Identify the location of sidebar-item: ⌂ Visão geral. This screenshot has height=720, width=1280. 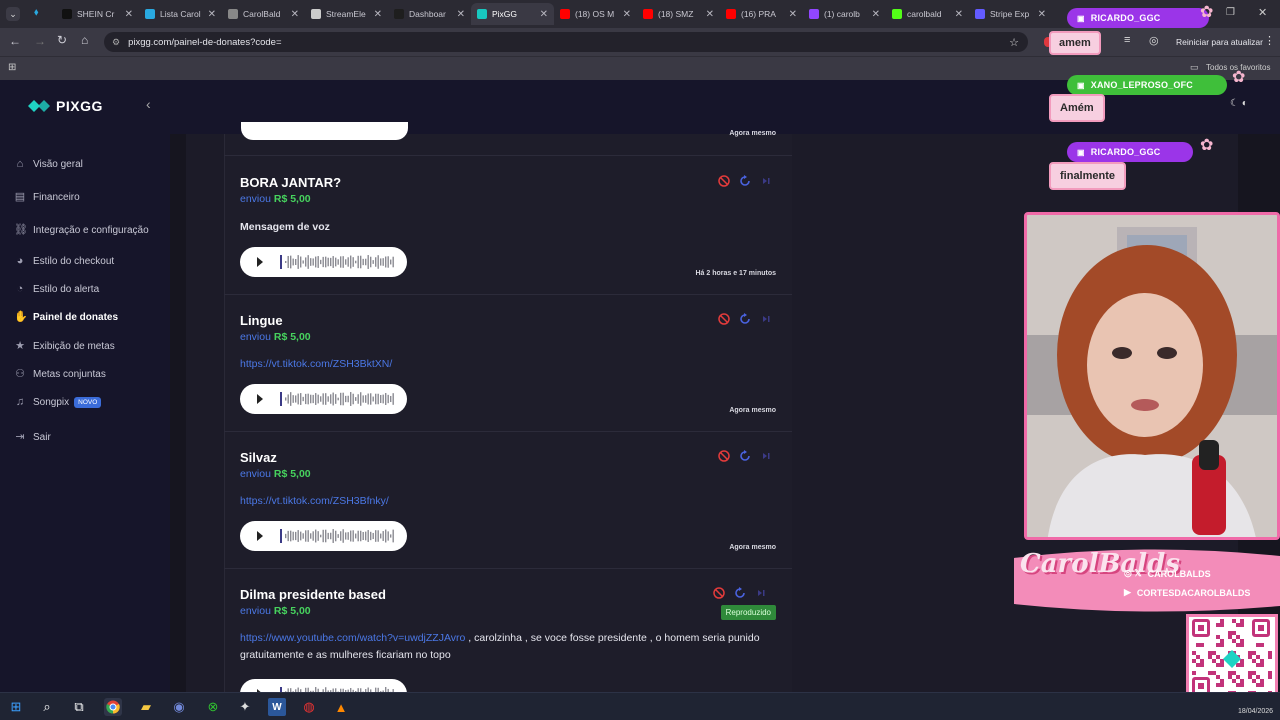
(48, 164).